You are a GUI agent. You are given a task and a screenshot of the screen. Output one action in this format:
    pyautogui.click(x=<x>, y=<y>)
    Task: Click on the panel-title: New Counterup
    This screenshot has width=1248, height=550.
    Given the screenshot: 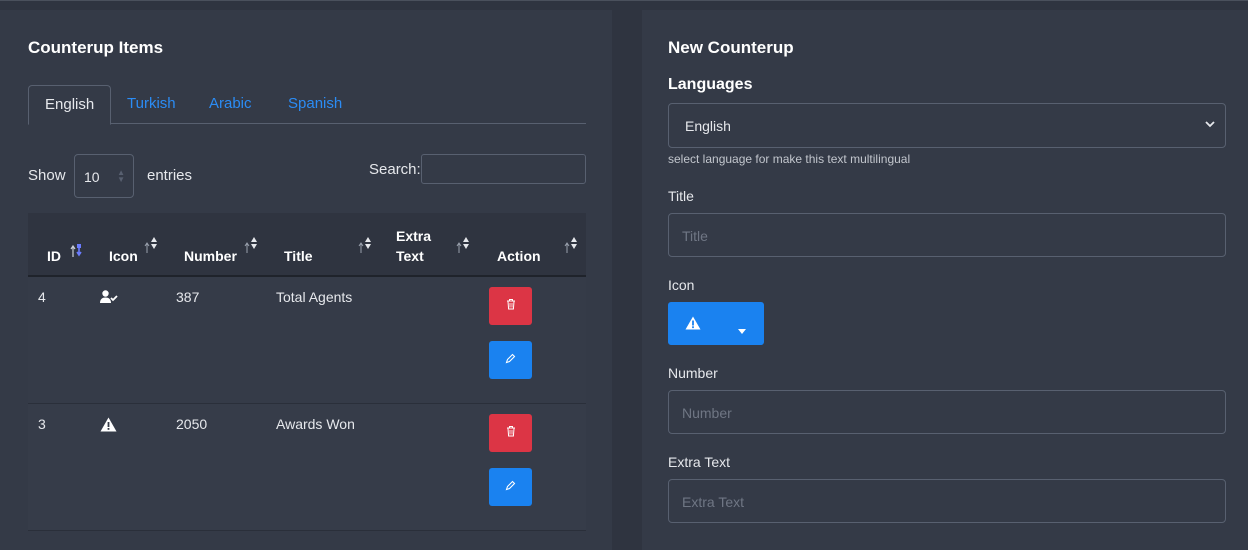 What is the action you would take?
    pyautogui.click(x=731, y=47)
    